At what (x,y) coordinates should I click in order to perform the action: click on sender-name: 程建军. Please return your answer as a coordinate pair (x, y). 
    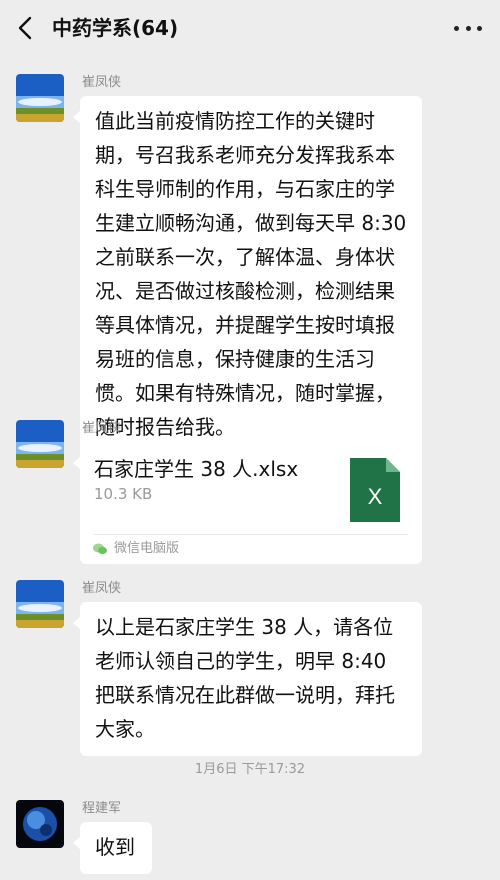
    Looking at the image, I should click on (102, 808).